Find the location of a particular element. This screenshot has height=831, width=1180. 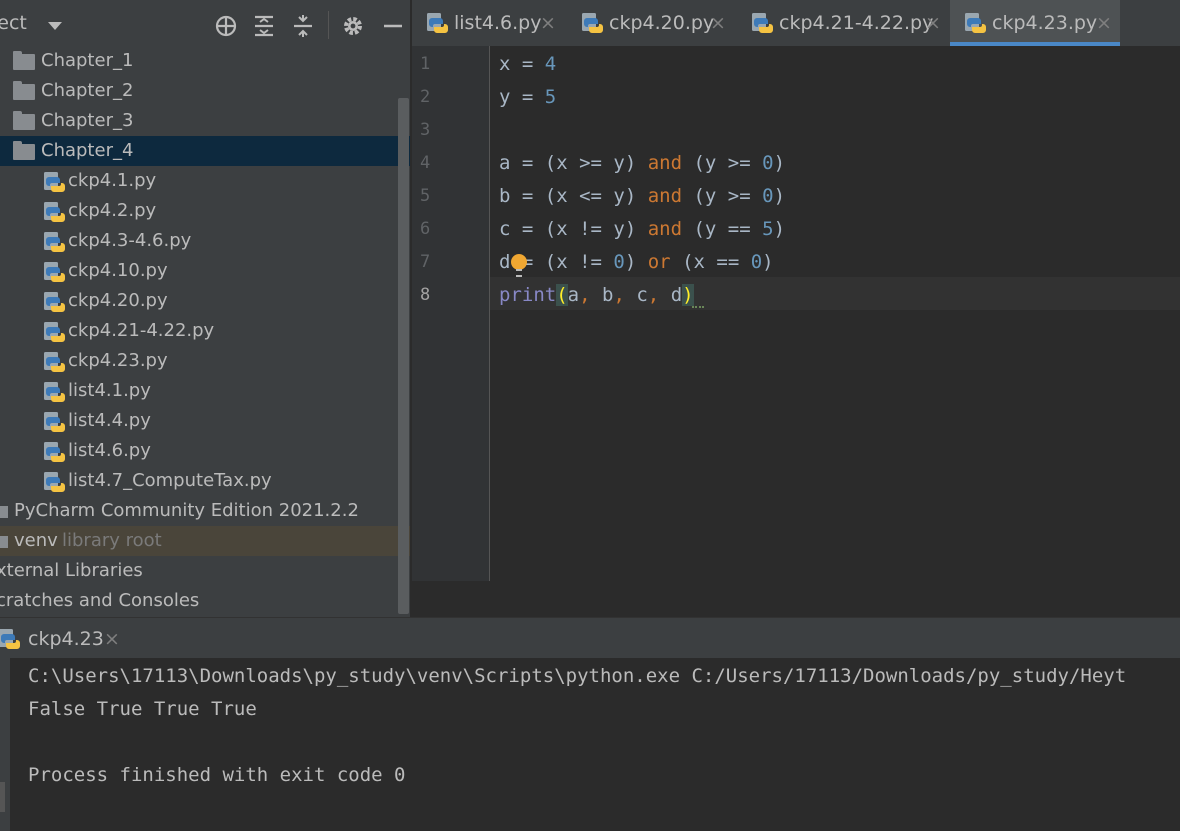

tree-root: PyCharm Community Edition 2021.2.2 is located at coordinates (205, 511).